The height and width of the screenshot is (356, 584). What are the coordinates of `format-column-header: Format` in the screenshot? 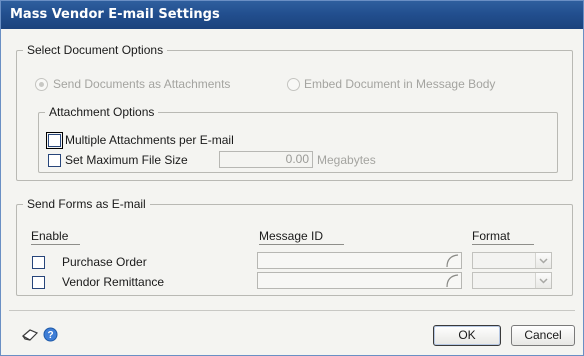 It's located at (503, 237).